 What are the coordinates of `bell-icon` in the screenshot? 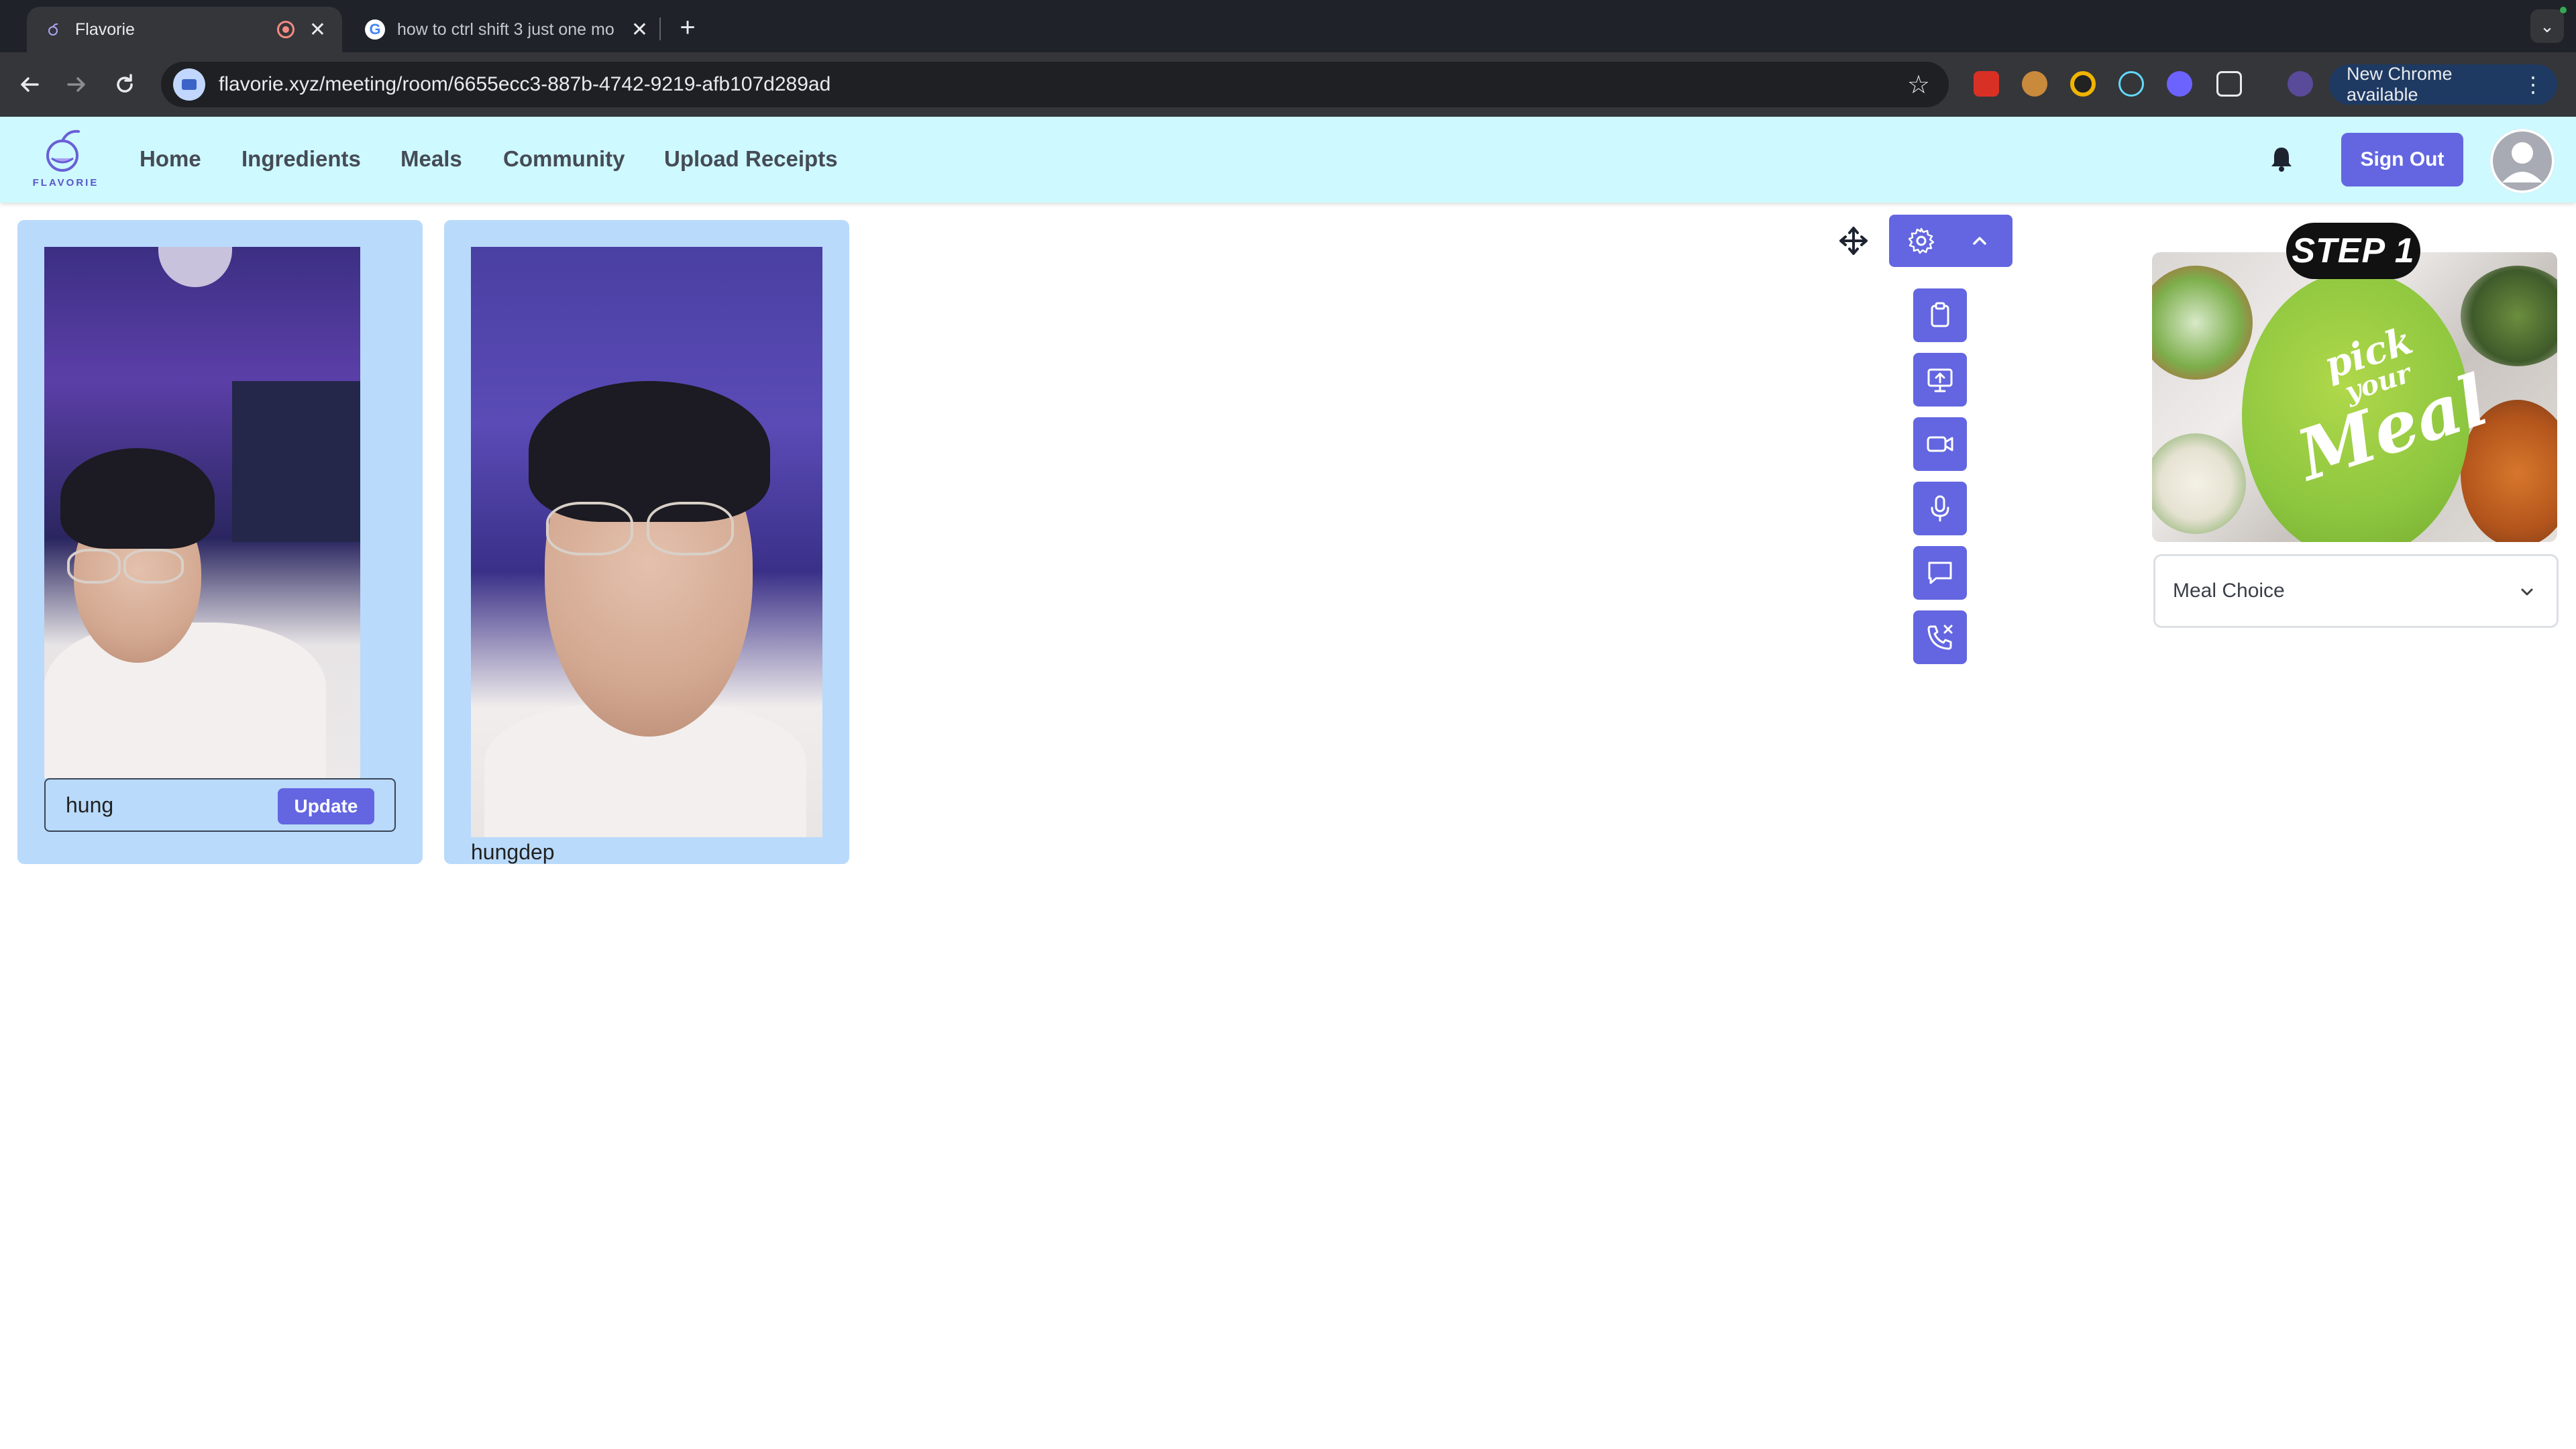 It's located at (2281, 159).